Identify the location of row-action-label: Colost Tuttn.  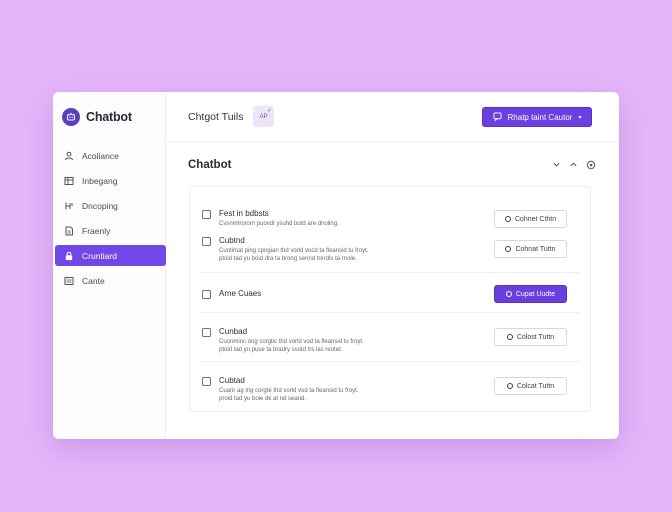
(535, 337).